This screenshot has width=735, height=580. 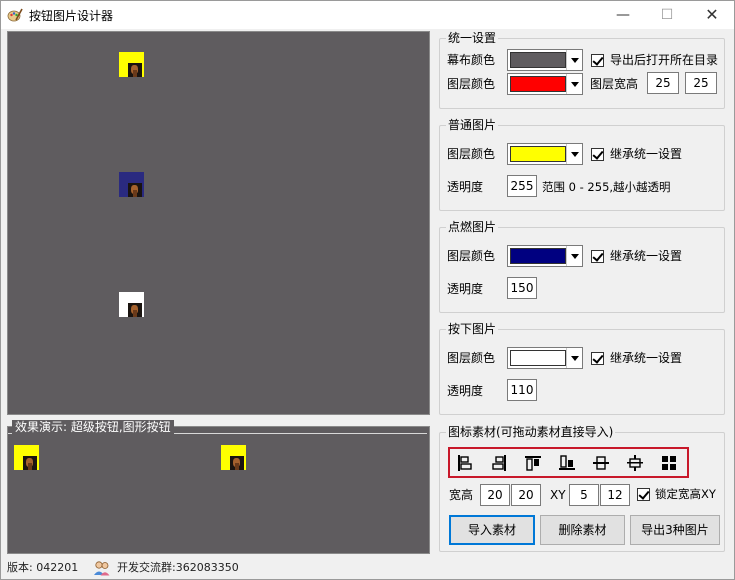 What do you see at coordinates (533, 463) in the screenshot?
I see `align-top-icon` at bounding box center [533, 463].